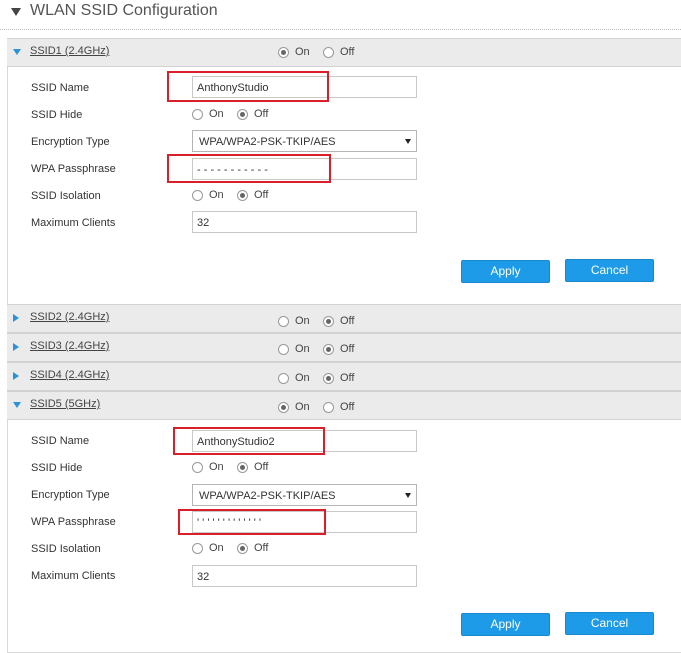 The image size is (681, 653). What do you see at coordinates (197, 548) in the screenshot?
I see `ssid5-isolation-on-radio` at bounding box center [197, 548].